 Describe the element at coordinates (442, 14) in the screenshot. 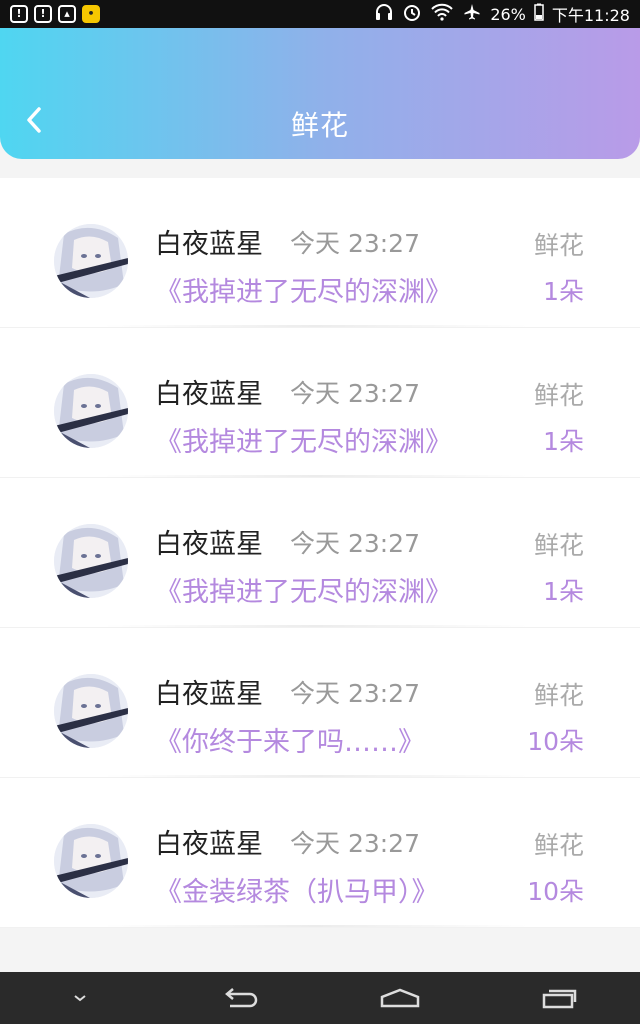

I see `wifi-icon` at that location.